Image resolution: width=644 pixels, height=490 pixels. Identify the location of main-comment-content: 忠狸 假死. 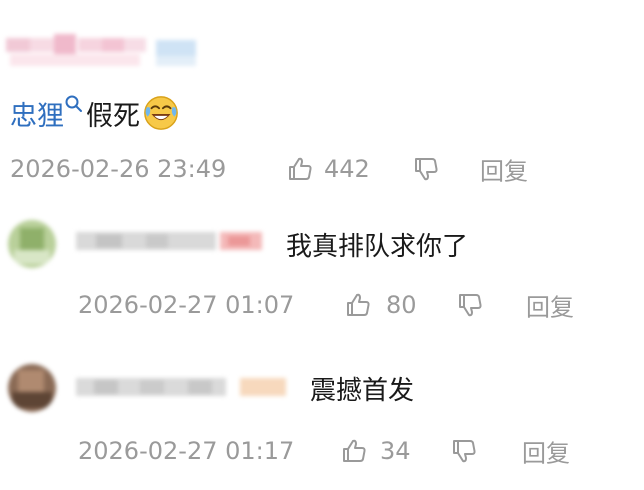
(95, 113).